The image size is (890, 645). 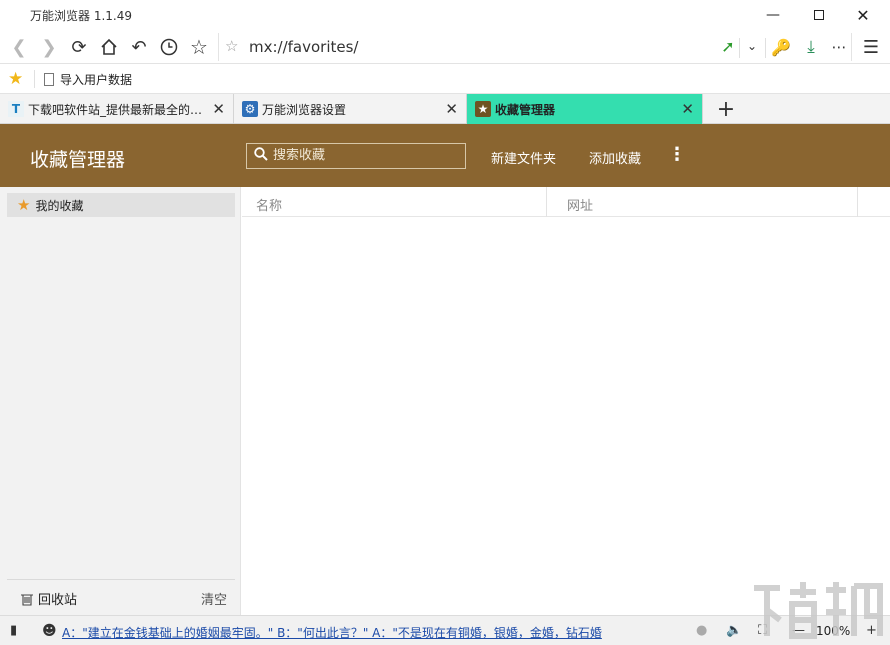 I want to click on tab-label: 收藏管理器, so click(x=525, y=109).